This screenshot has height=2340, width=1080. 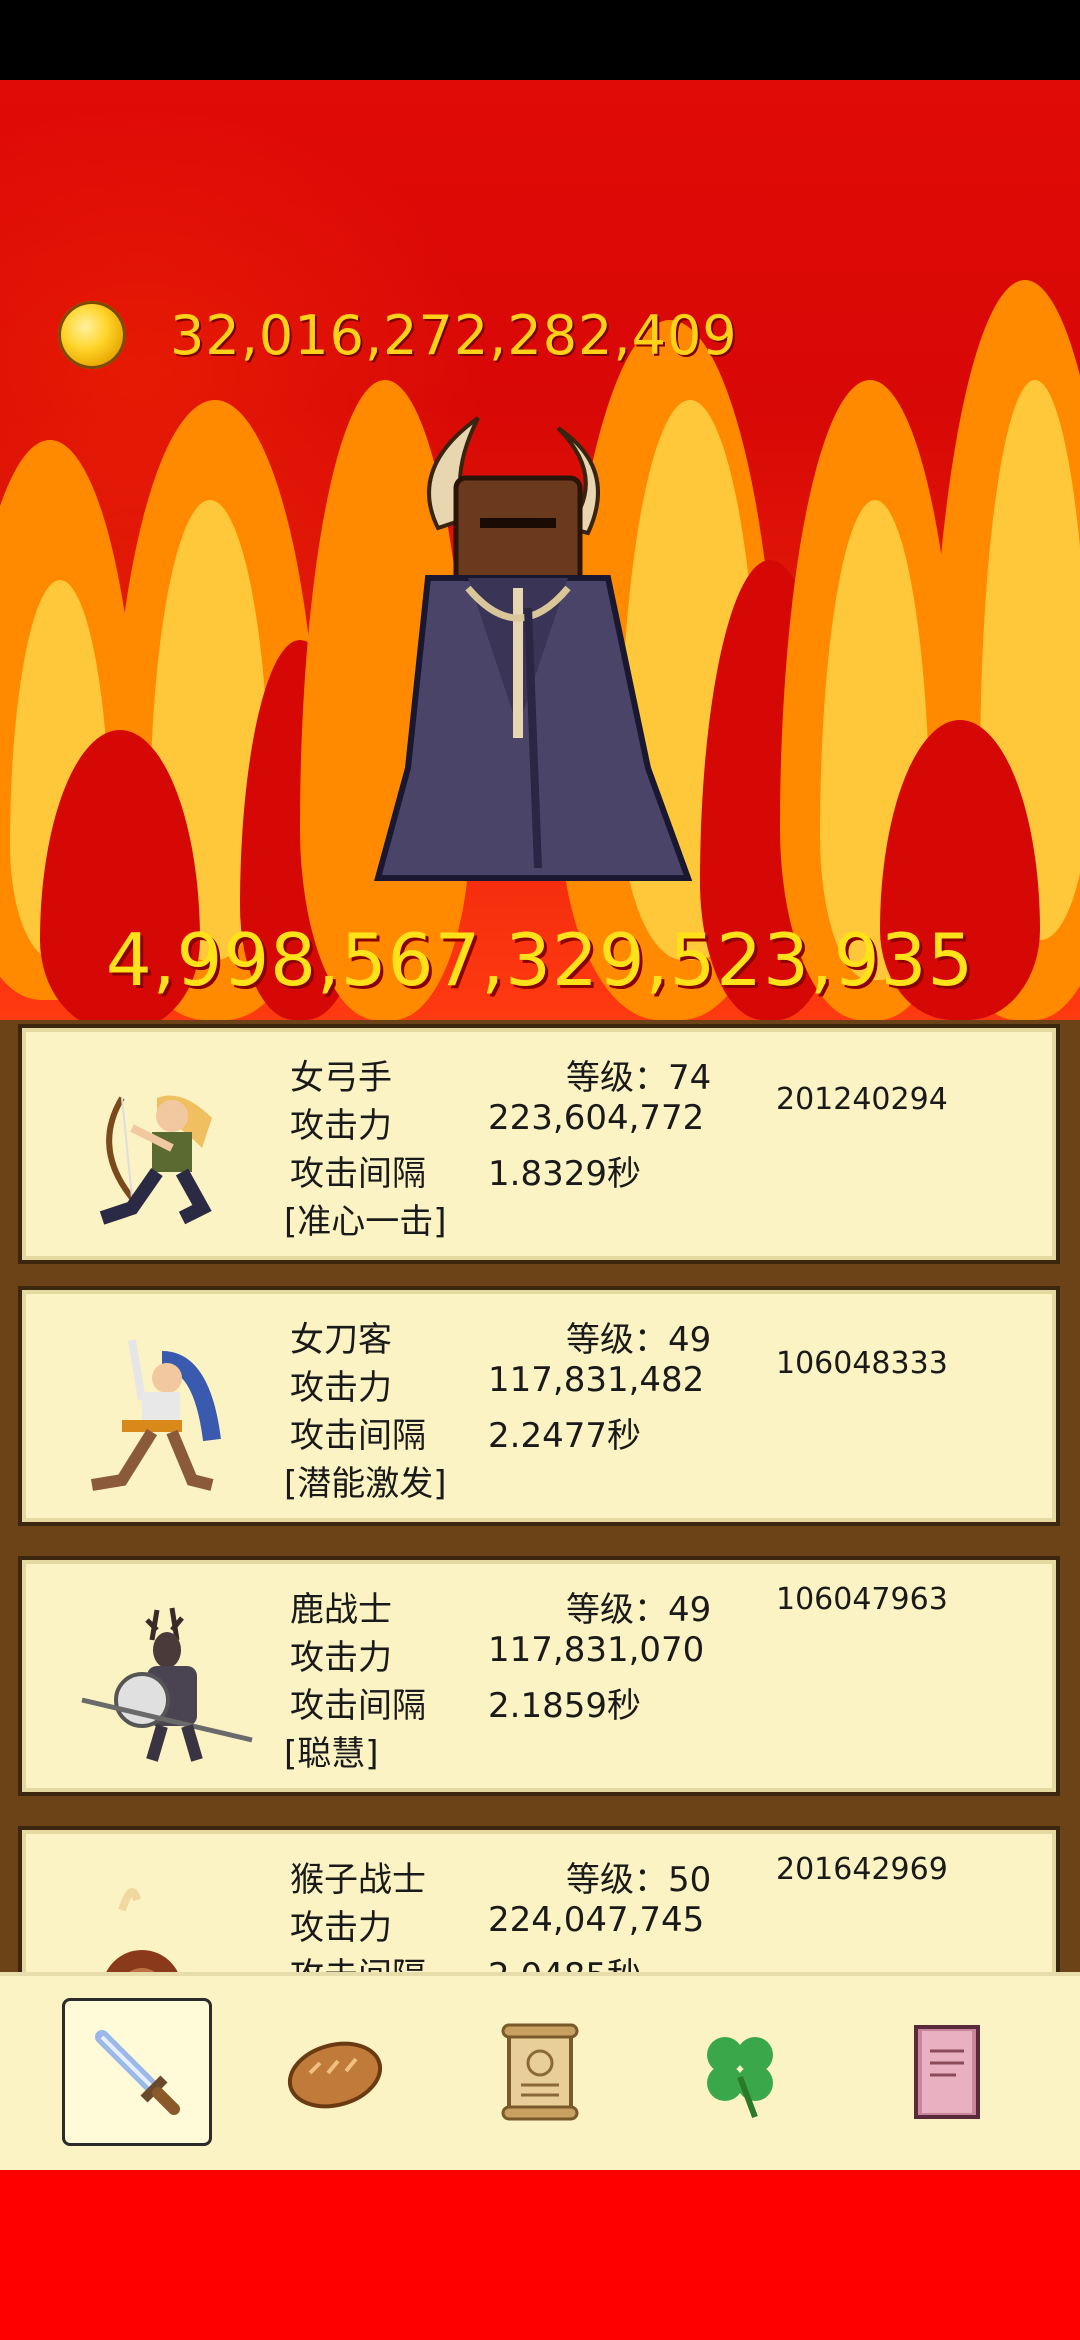 What do you see at coordinates (540, 2255) in the screenshot?
I see `bottom-banner` at bounding box center [540, 2255].